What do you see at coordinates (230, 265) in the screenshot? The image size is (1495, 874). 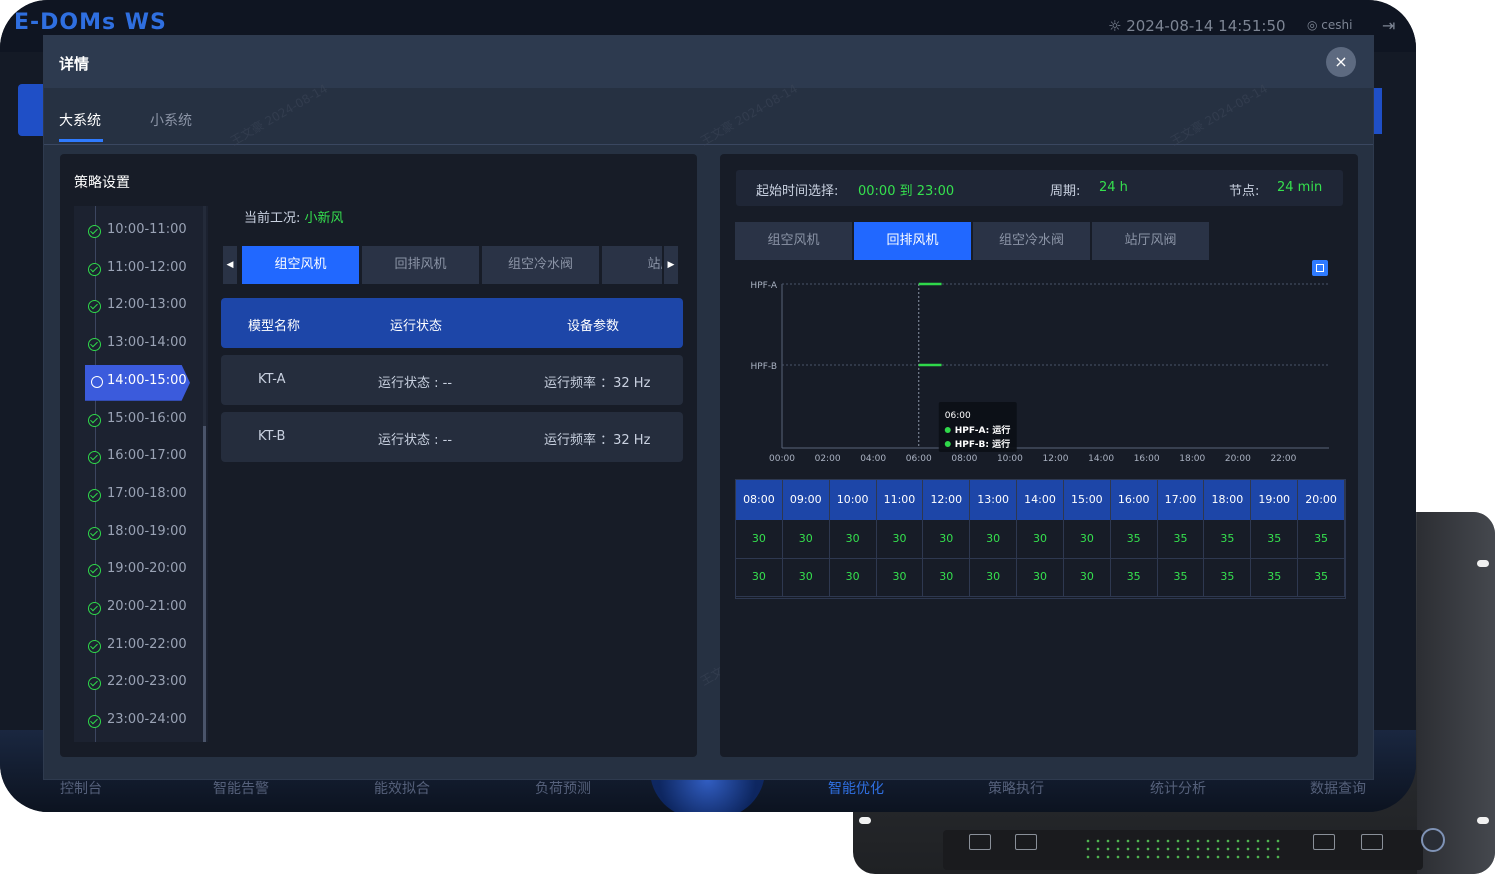 I see `tabs-prev-button: ◀` at bounding box center [230, 265].